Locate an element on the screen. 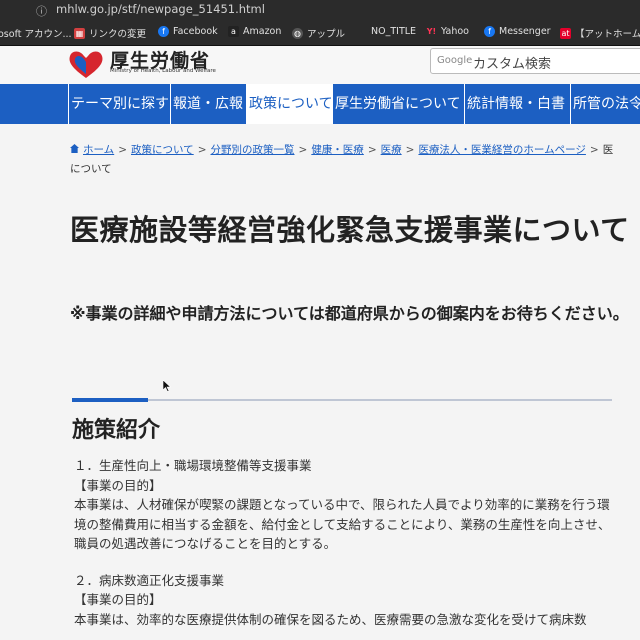  page-title: 医療施設等経営強化緊急支援事業について is located at coordinates (350, 230).